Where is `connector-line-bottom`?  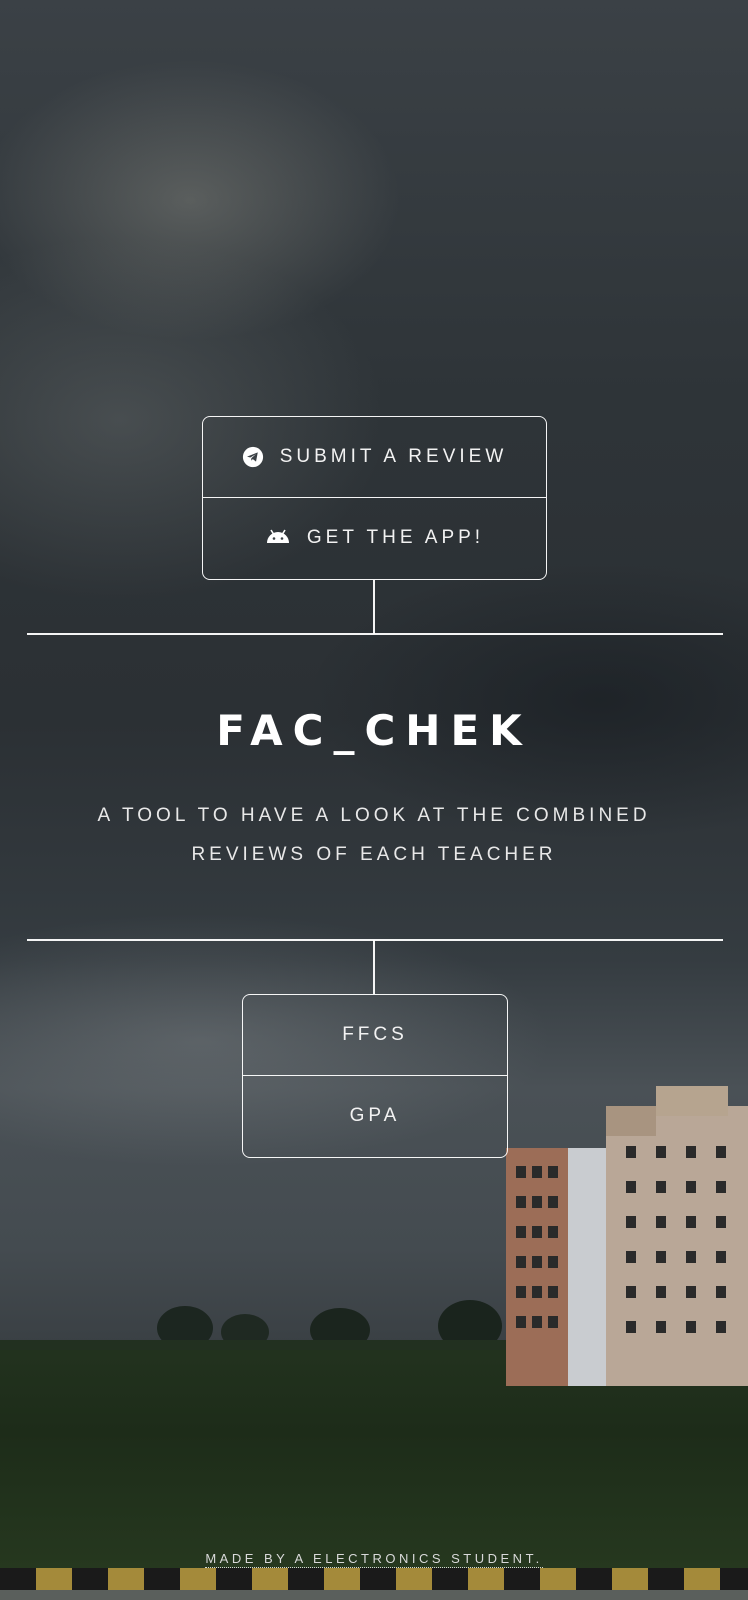
connector-line-bottom is located at coordinates (374, 967).